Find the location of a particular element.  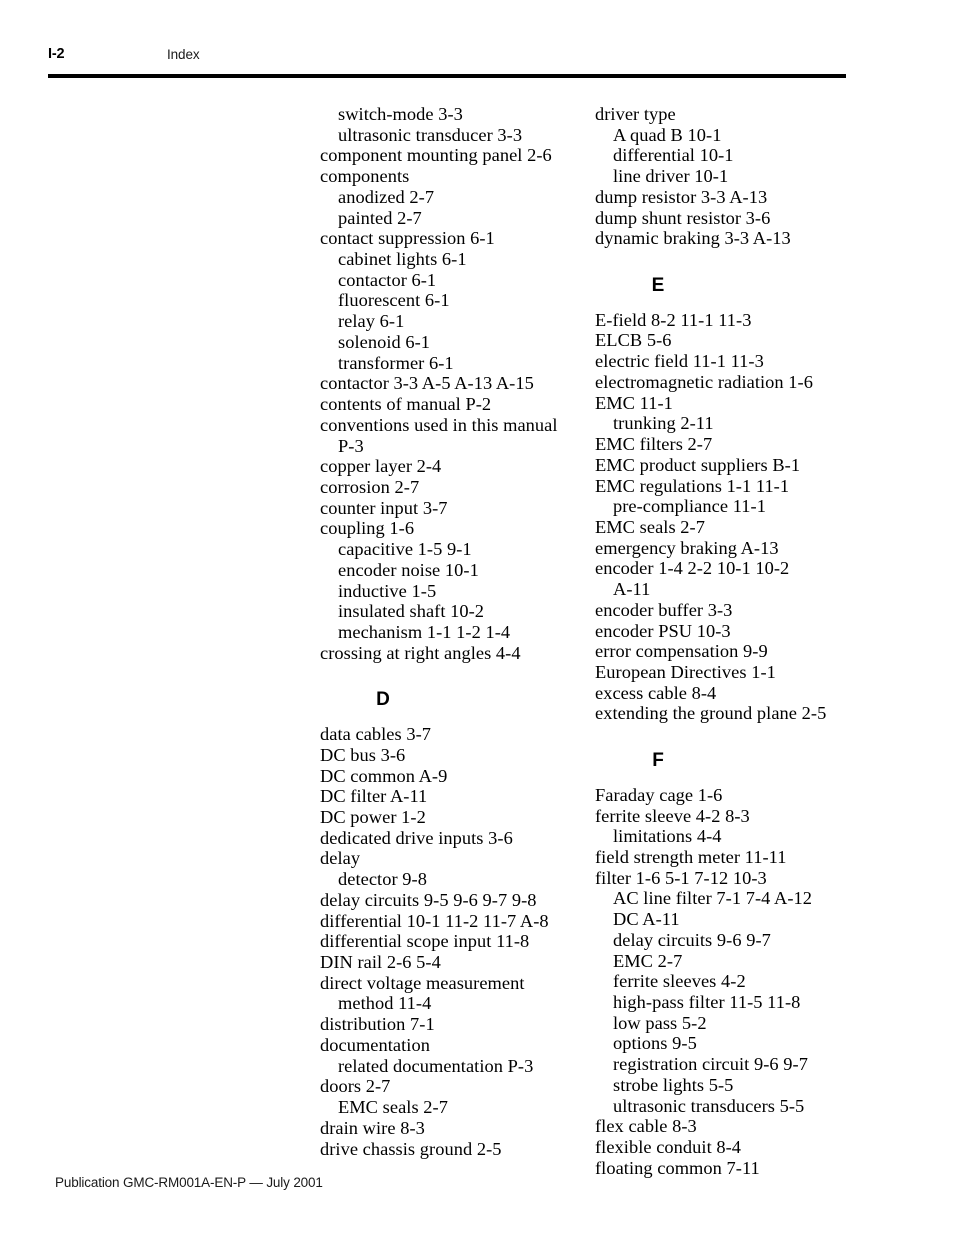

index-entry: documentation is located at coordinates (375, 1044).